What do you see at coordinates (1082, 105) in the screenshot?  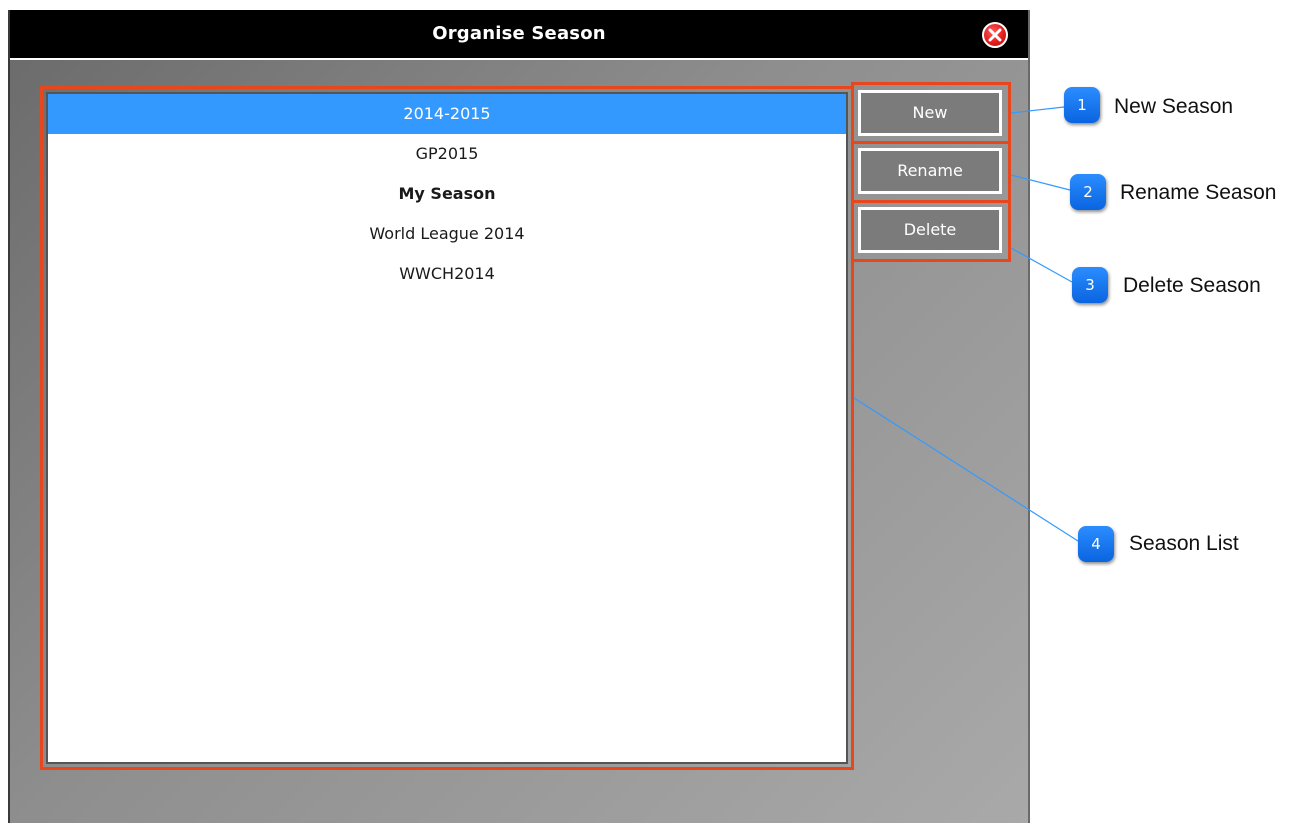 I see `callout-badge-1: 1` at bounding box center [1082, 105].